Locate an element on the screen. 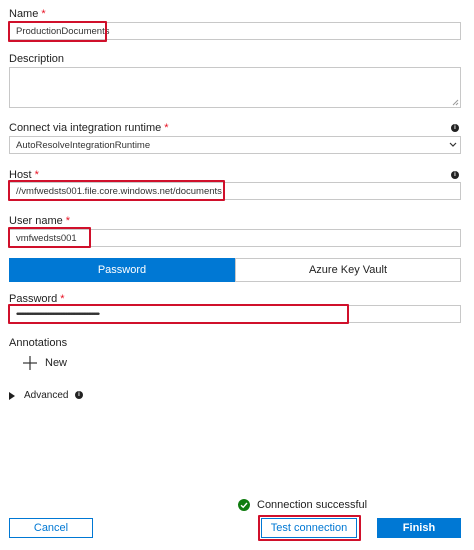 The height and width of the screenshot is (550, 474). caret-right-icon is located at coordinates (12, 395).